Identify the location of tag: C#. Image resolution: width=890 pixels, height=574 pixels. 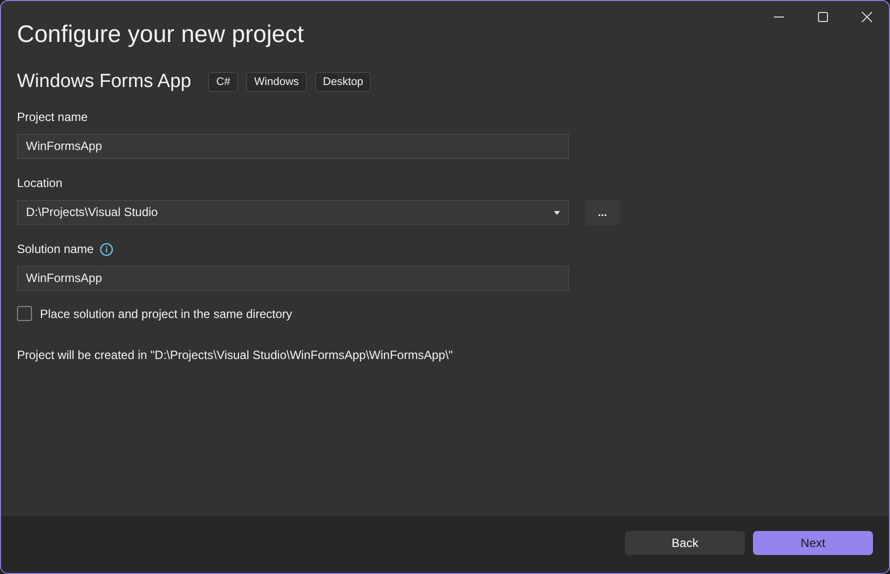
(223, 82).